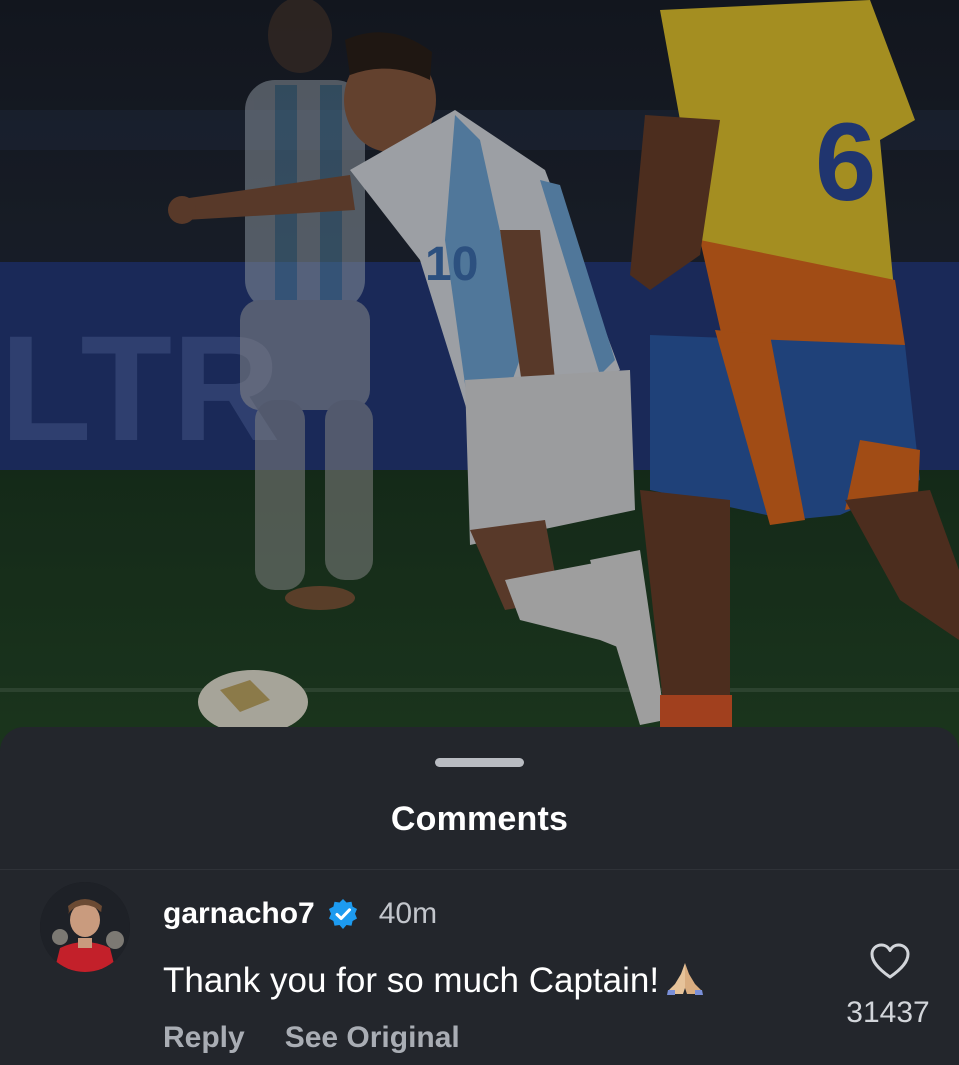 The width and height of the screenshot is (959, 1065). I want to click on comment-meta: garnacho7 40m, so click(300, 914).